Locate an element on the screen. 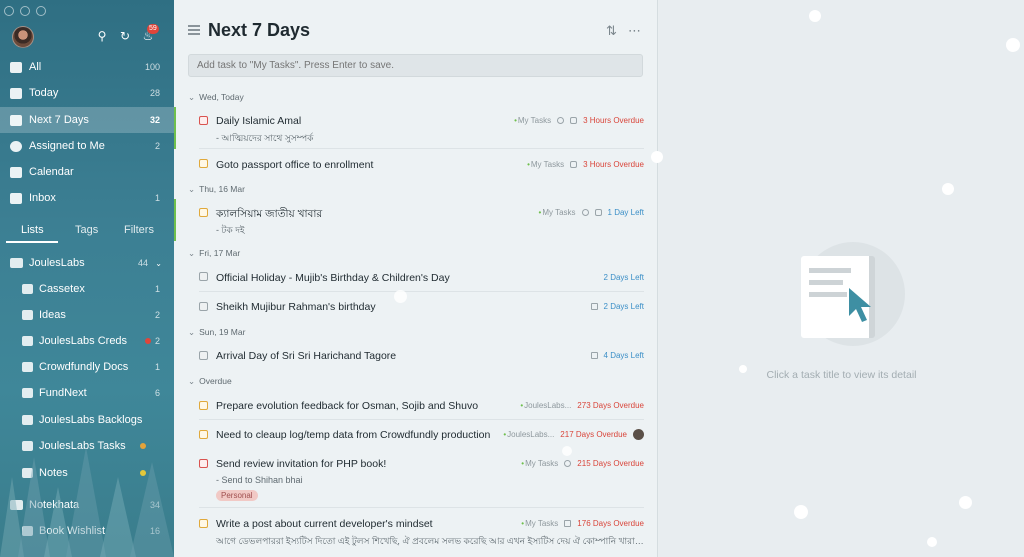 The height and width of the screenshot is (557, 1024). repeat-icon is located at coordinates (585, 212).